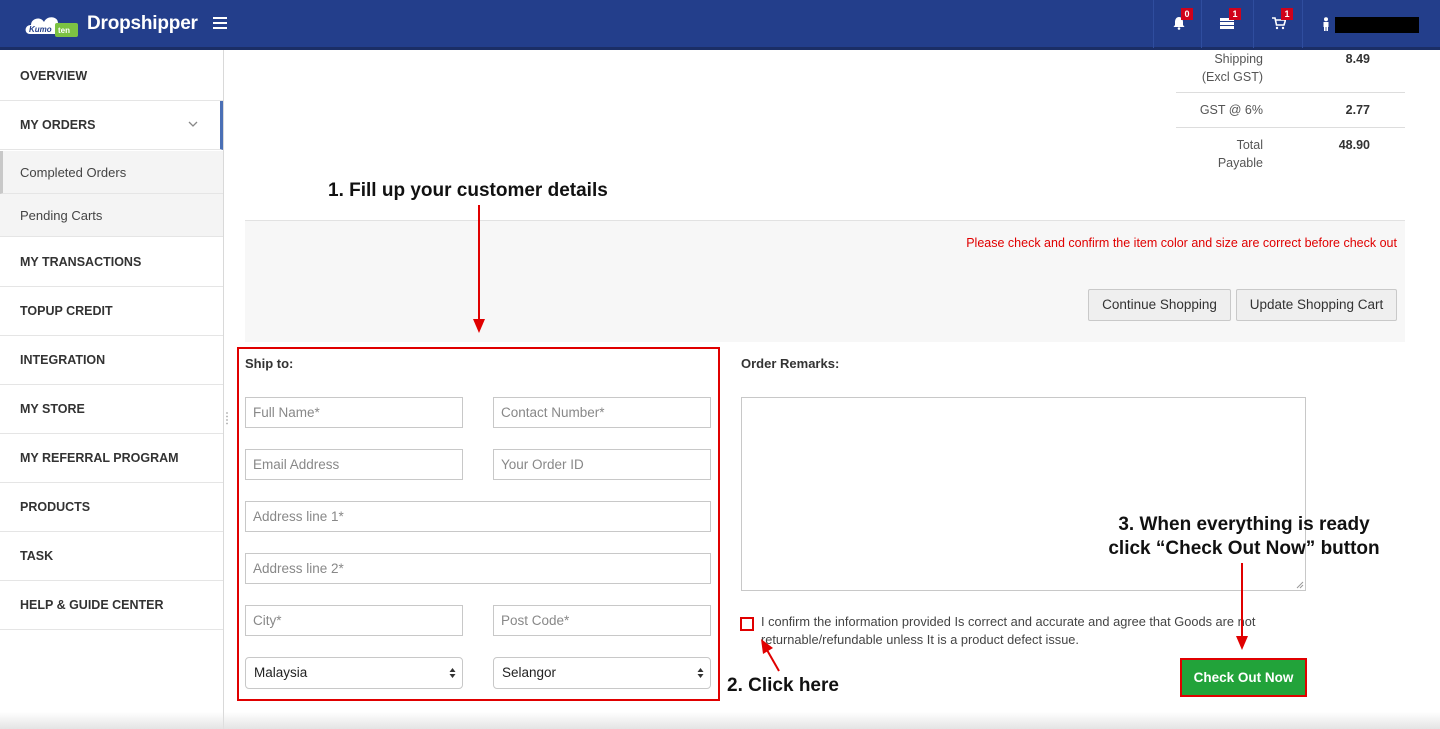  What do you see at coordinates (1354, 145) in the screenshot?
I see `total-payable-value: 48.90` at bounding box center [1354, 145].